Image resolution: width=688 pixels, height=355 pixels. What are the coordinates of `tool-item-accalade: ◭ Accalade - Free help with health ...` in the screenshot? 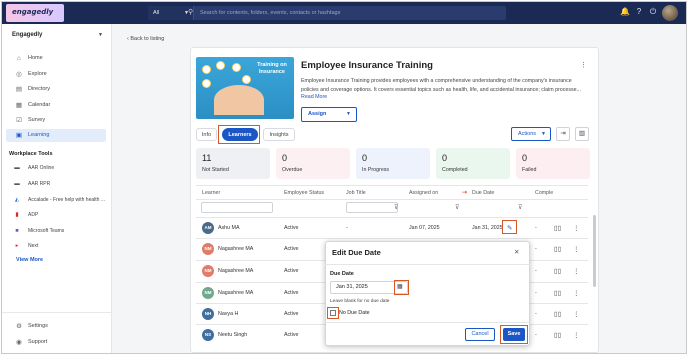 It's located at (56, 200).